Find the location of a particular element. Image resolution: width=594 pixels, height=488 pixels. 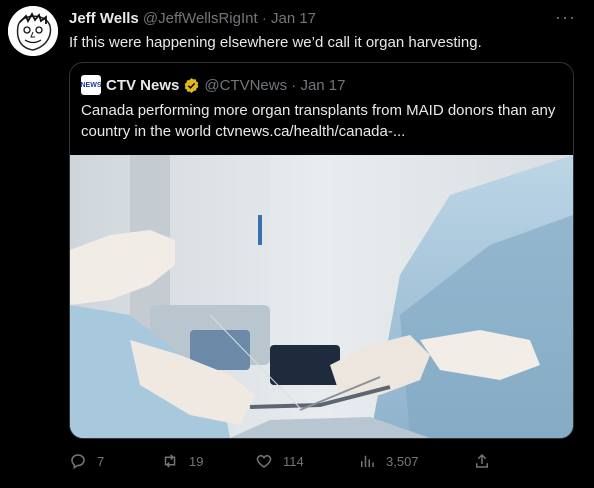

share-button is located at coordinates (487, 461).